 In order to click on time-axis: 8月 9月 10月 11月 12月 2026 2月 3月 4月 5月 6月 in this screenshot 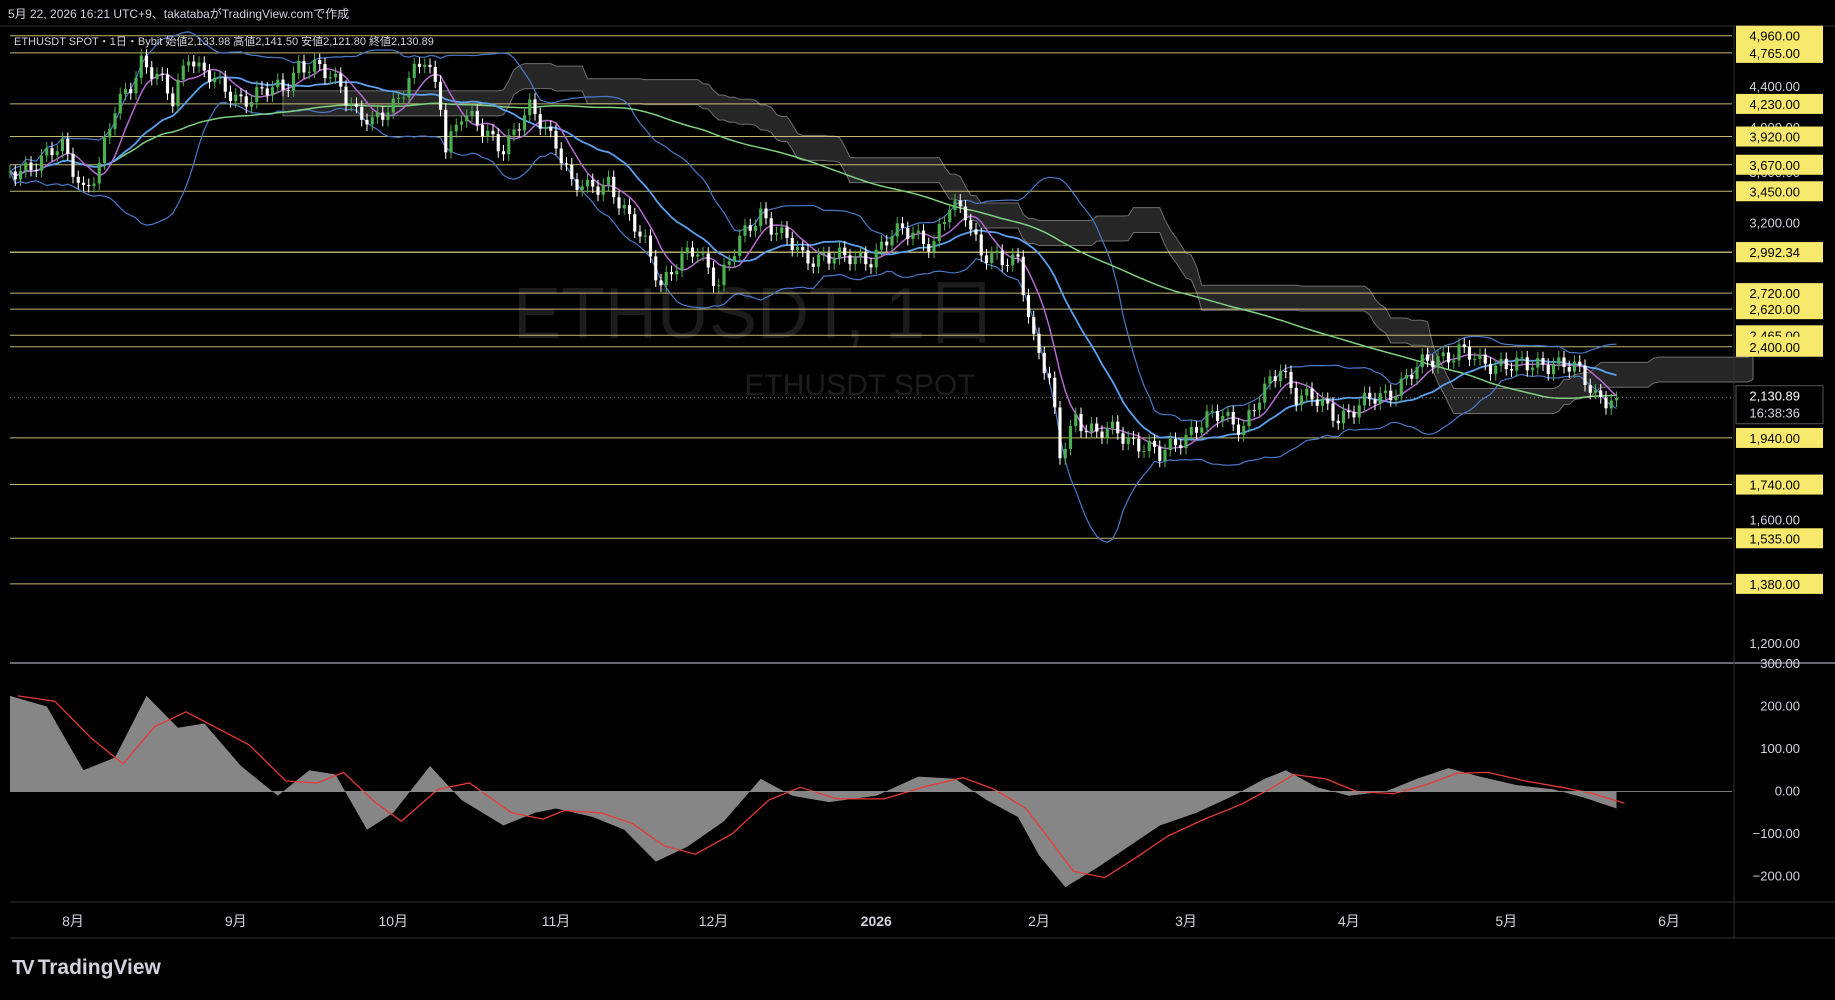, I will do `click(871, 921)`.